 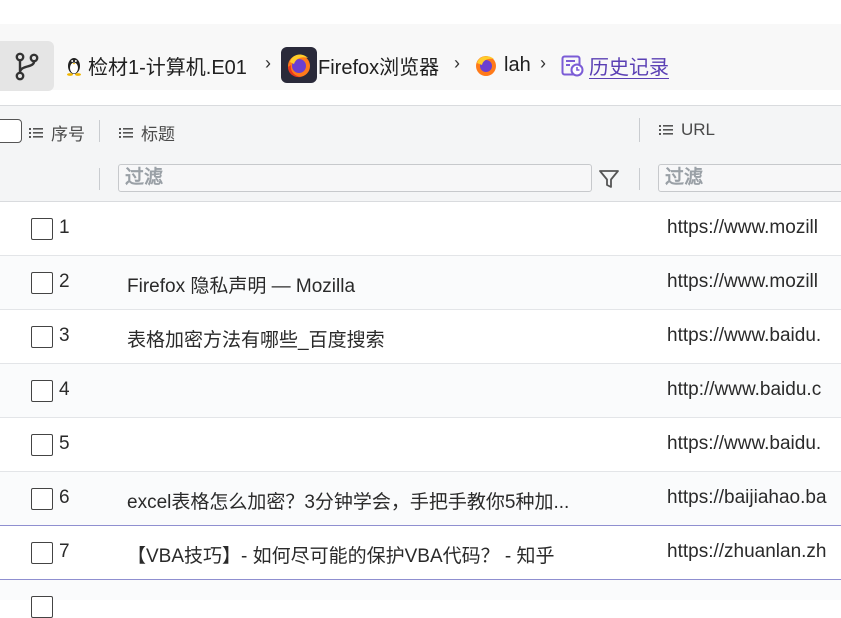 What do you see at coordinates (158, 134) in the screenshot?
I see `column-label: 标题` at bounding box center [158, 134].